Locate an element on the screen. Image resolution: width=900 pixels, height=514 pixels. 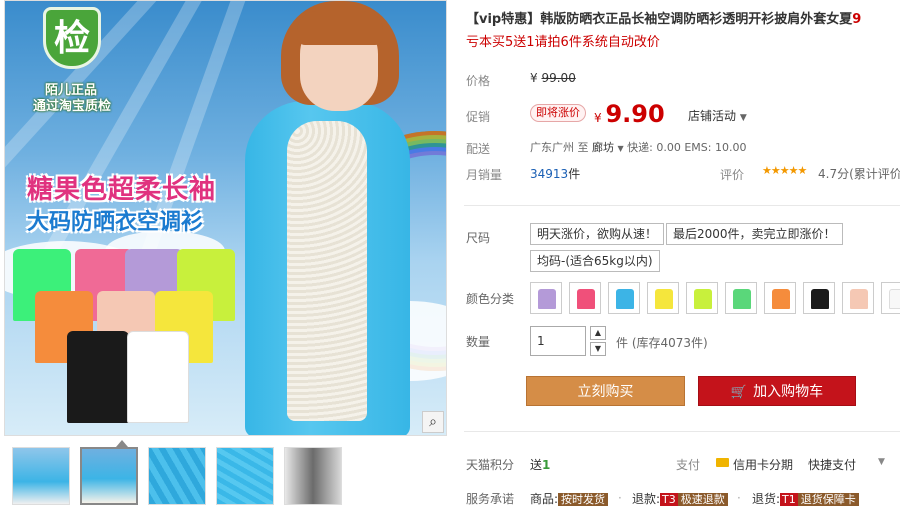
magnifier-icon: ⌕ is located at coordinates (433, 422).